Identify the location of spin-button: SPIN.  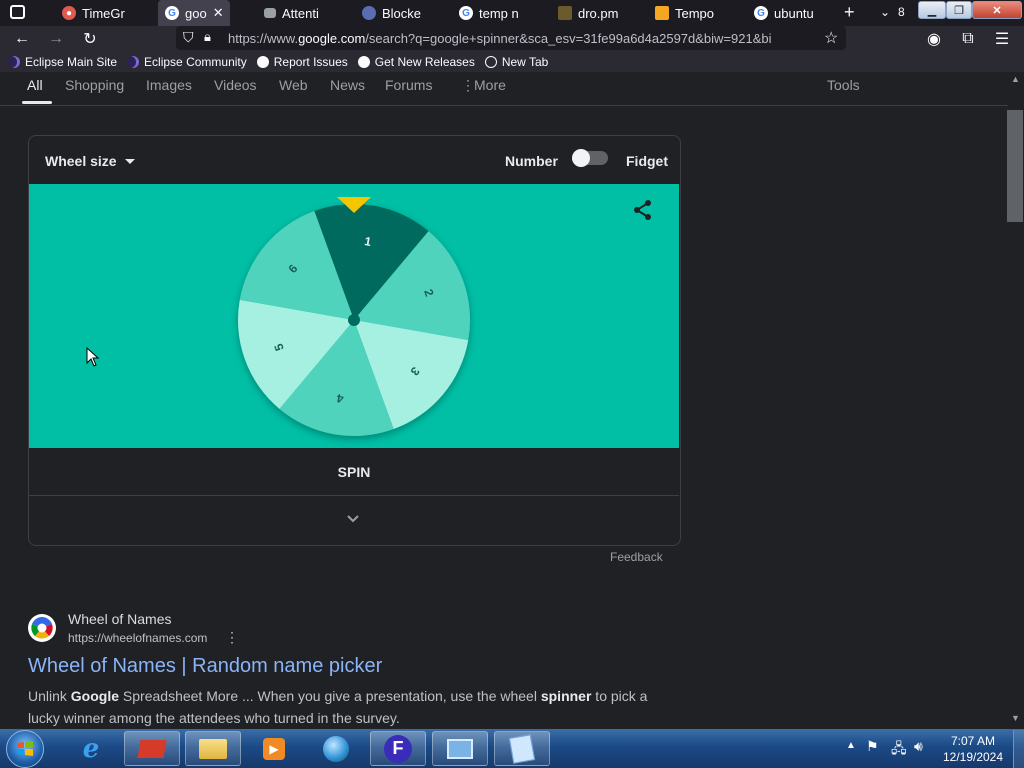
(354, 472).